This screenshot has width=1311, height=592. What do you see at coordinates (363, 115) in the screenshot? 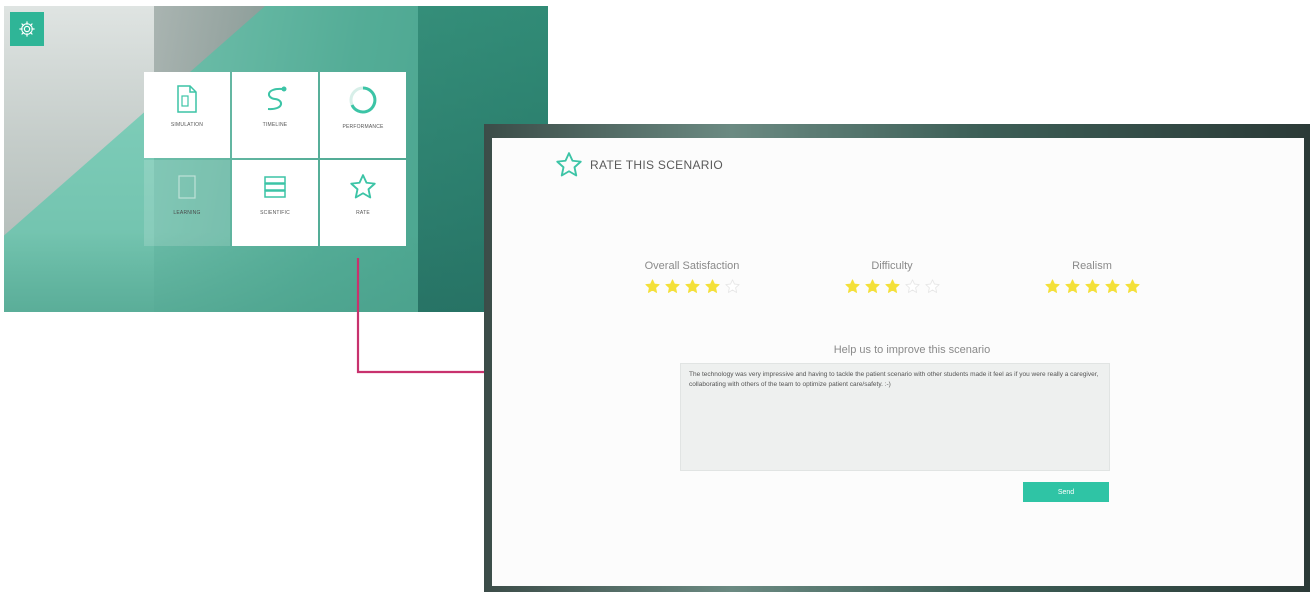
I see `tile-performance: PERFORMANCE` at bounding box center [363, 115].